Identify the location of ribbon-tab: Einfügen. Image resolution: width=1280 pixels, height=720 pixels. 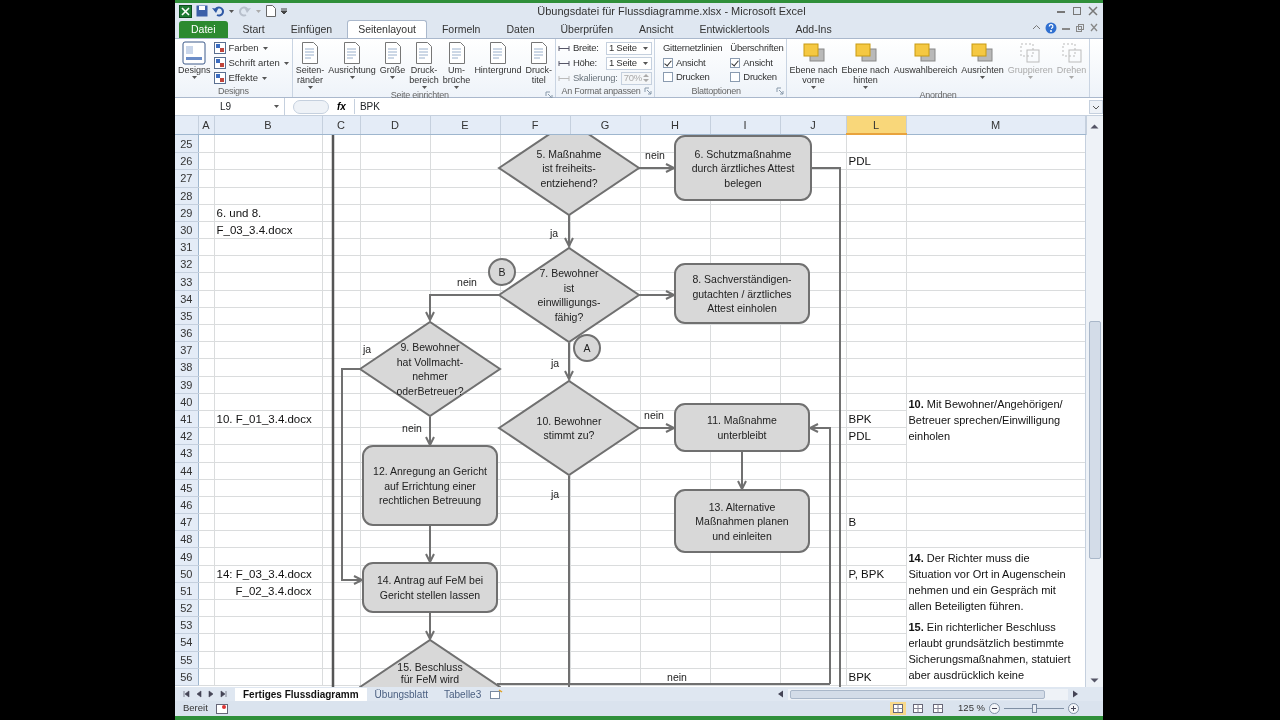
(311, 28).